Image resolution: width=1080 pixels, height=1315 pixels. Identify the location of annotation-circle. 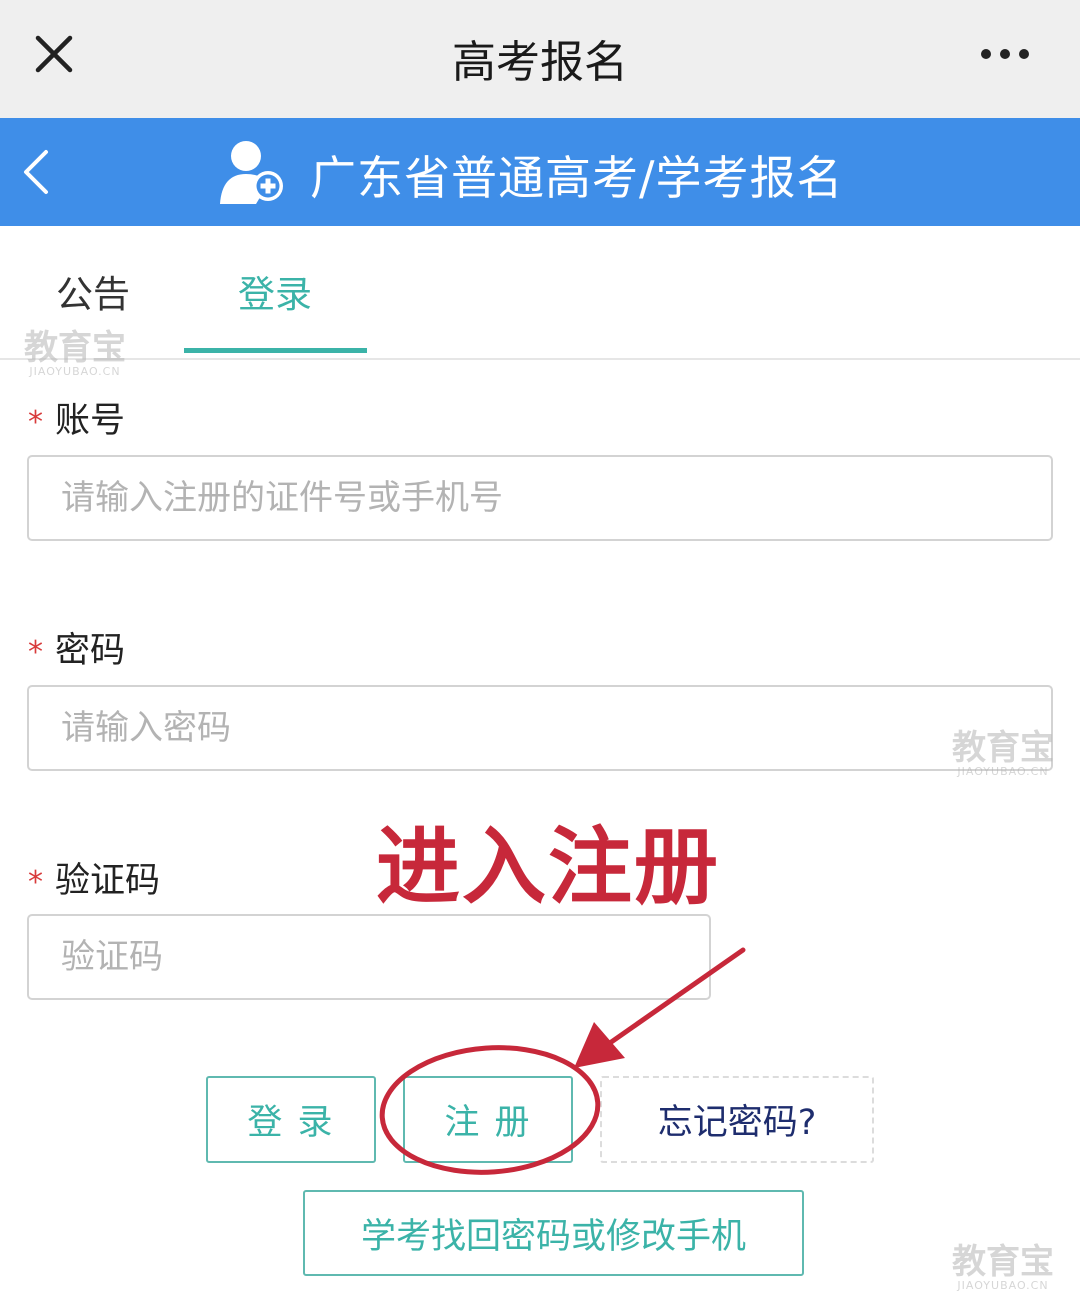
(490, 1110).